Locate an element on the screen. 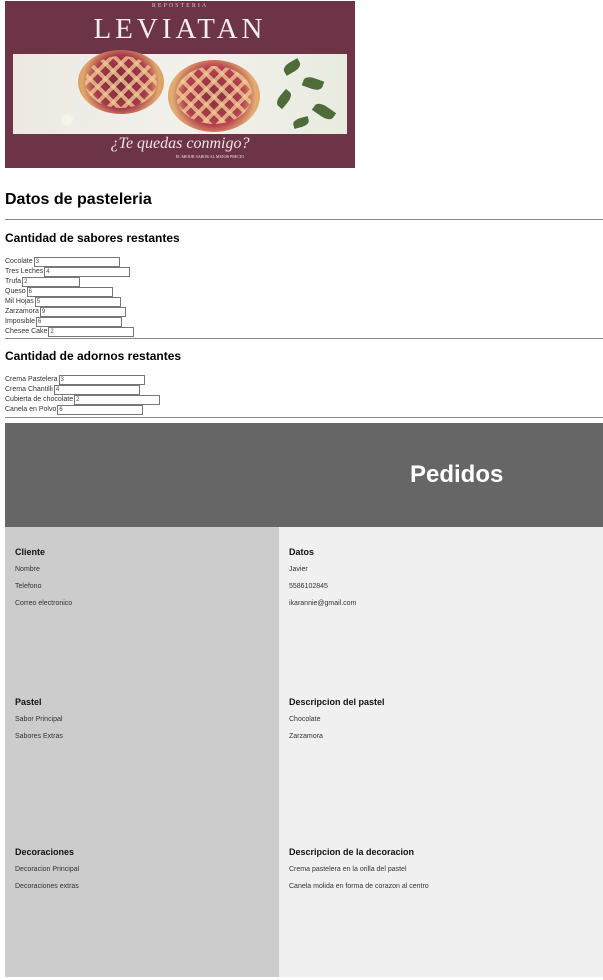 This screenshot has width=603, height=980. desc-decor-value: Crema pastelera en la orilla del pastel is located at coordinates (348, 869).